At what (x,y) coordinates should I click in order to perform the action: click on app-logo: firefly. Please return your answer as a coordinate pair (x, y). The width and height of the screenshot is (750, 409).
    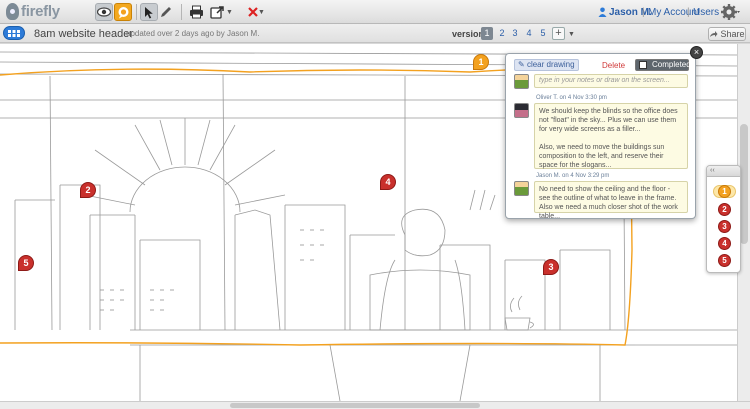
    Looking at the image, I should click on (33, 11).